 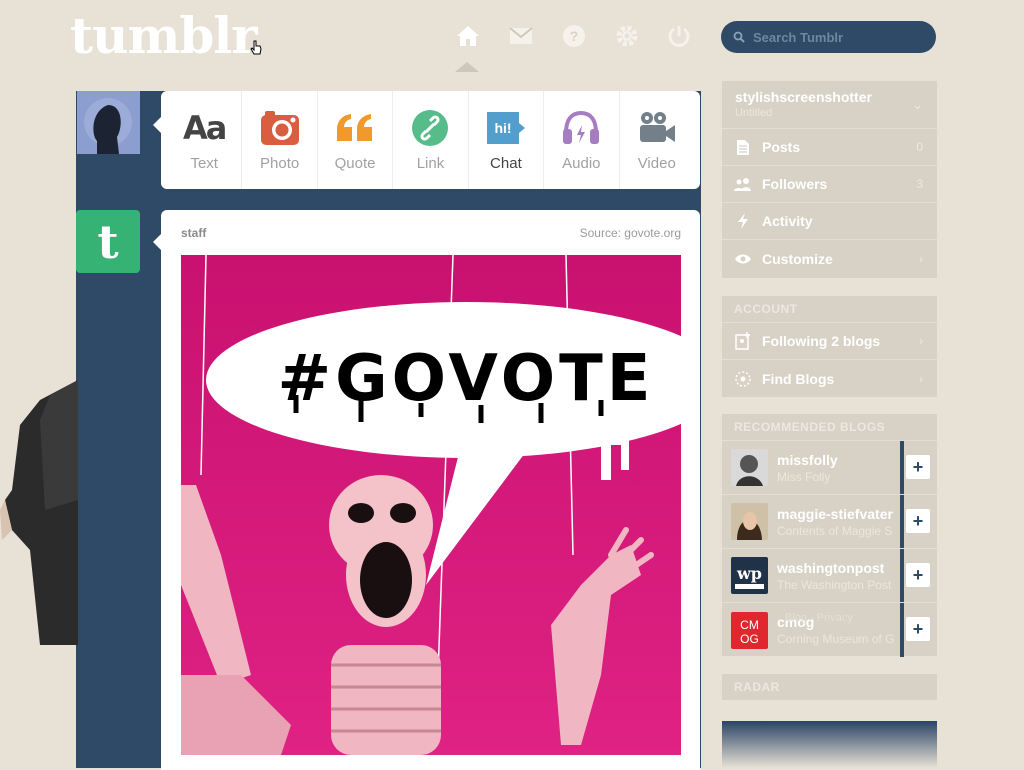 I want to click on blog-name: missfolly, so click(x=807, y=459).